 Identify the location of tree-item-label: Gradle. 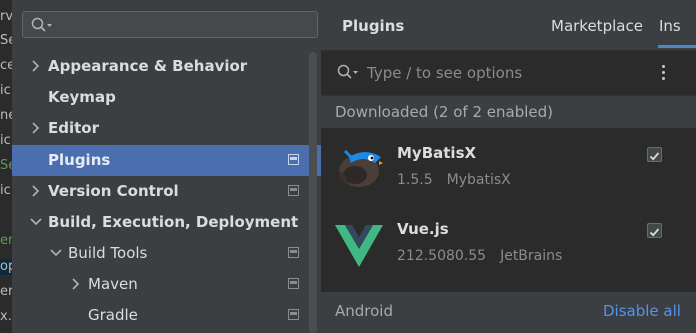
(113, 315).